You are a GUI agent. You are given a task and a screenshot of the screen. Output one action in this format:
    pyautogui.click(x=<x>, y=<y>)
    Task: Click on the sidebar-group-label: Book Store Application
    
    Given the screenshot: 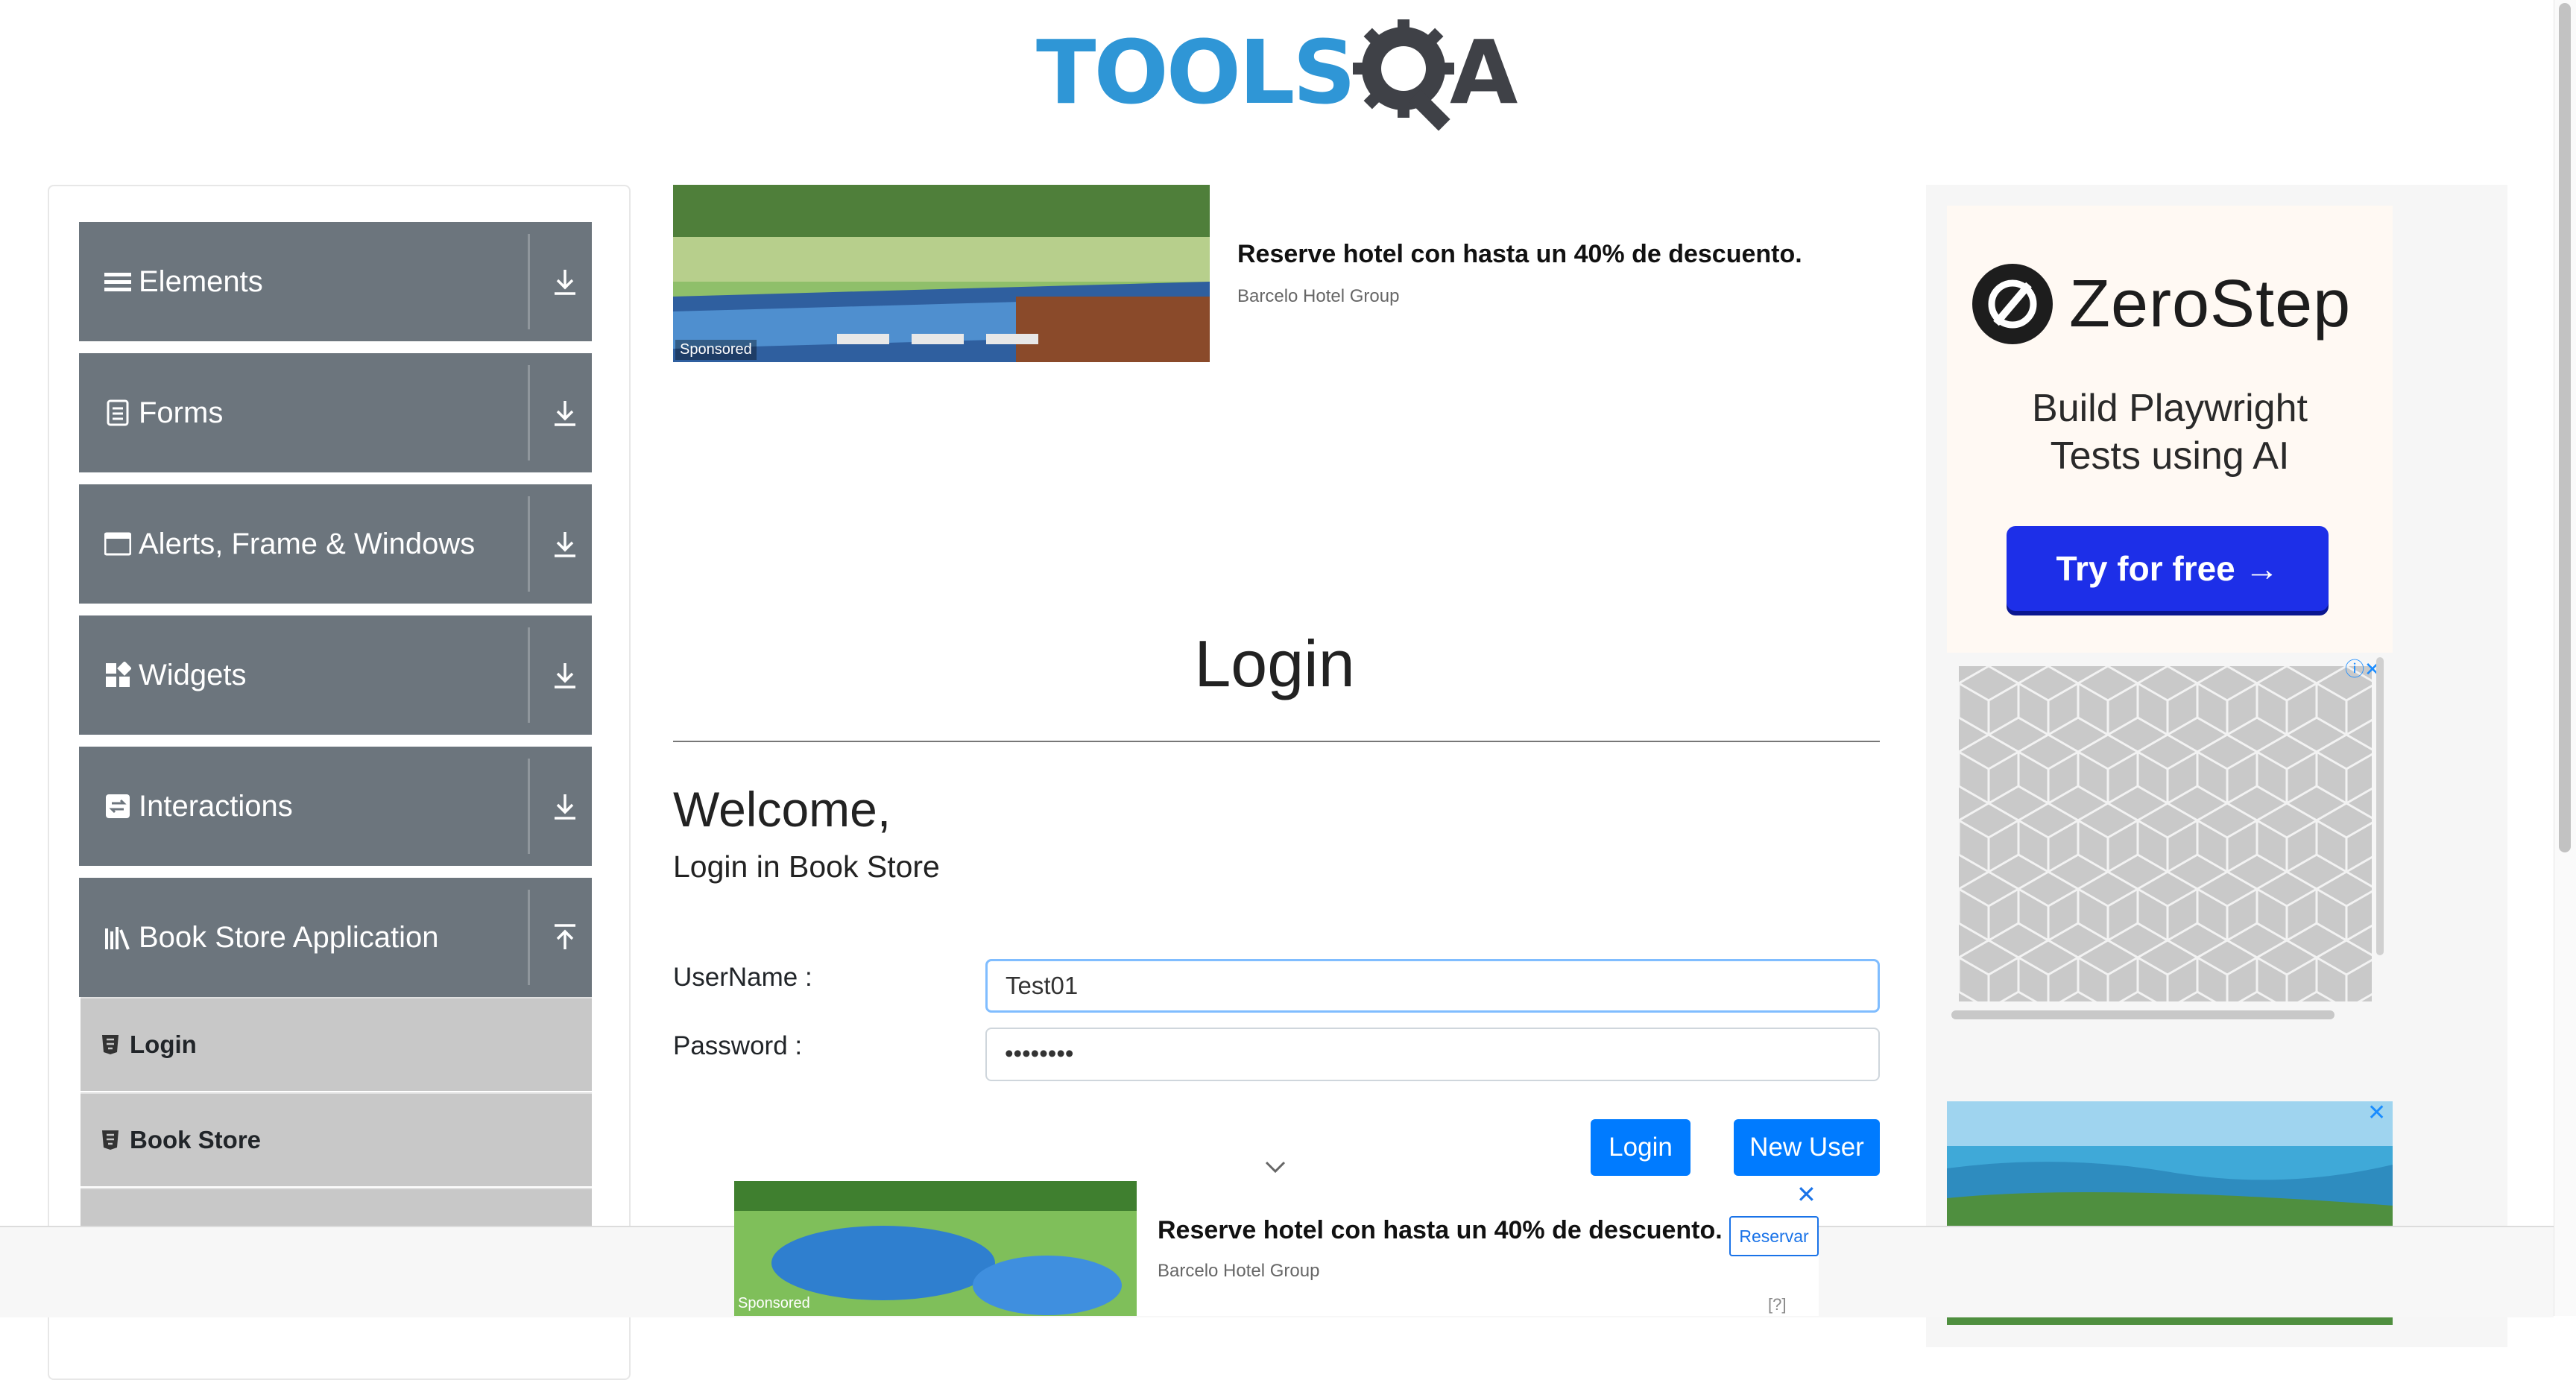 What is the action you would take?
    pyautogui.click(x=289, y=938)
    